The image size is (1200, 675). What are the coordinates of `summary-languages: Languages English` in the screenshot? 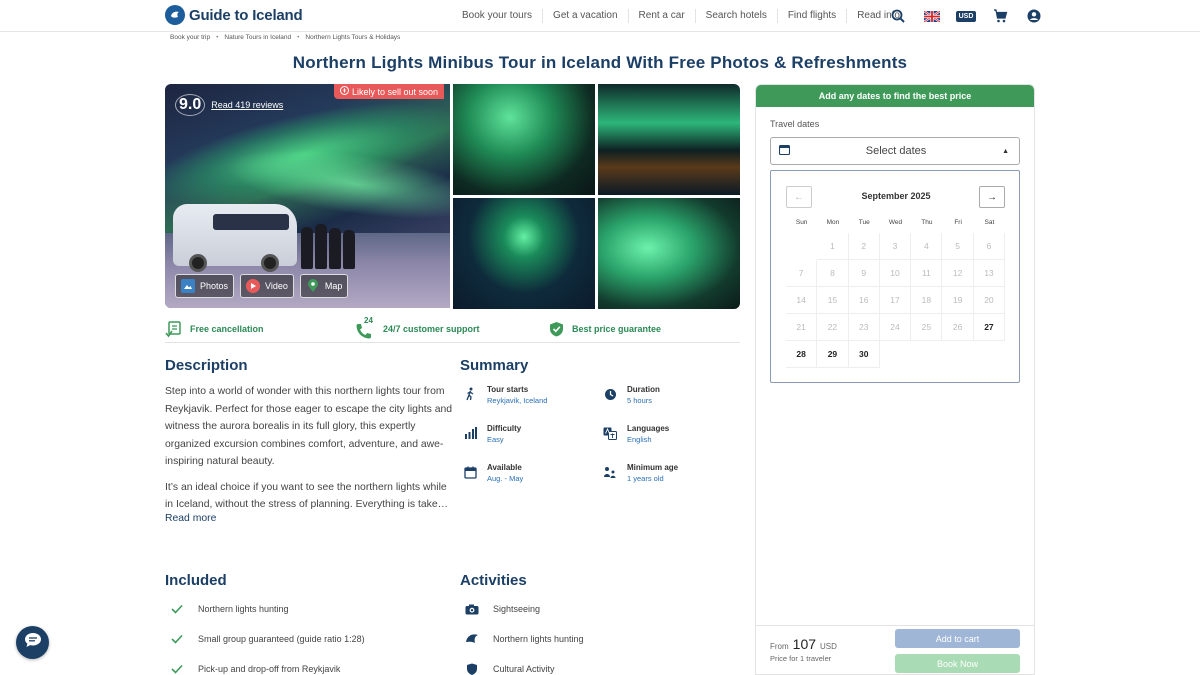 It's located at (636, 434).